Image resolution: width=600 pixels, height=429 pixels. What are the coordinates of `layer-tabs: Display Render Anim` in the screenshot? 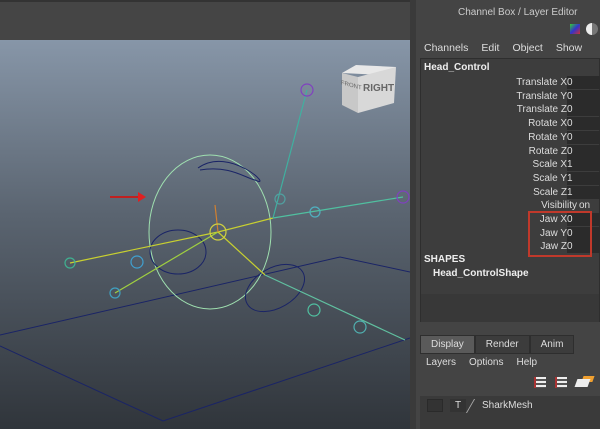 It's located at (497, 344).